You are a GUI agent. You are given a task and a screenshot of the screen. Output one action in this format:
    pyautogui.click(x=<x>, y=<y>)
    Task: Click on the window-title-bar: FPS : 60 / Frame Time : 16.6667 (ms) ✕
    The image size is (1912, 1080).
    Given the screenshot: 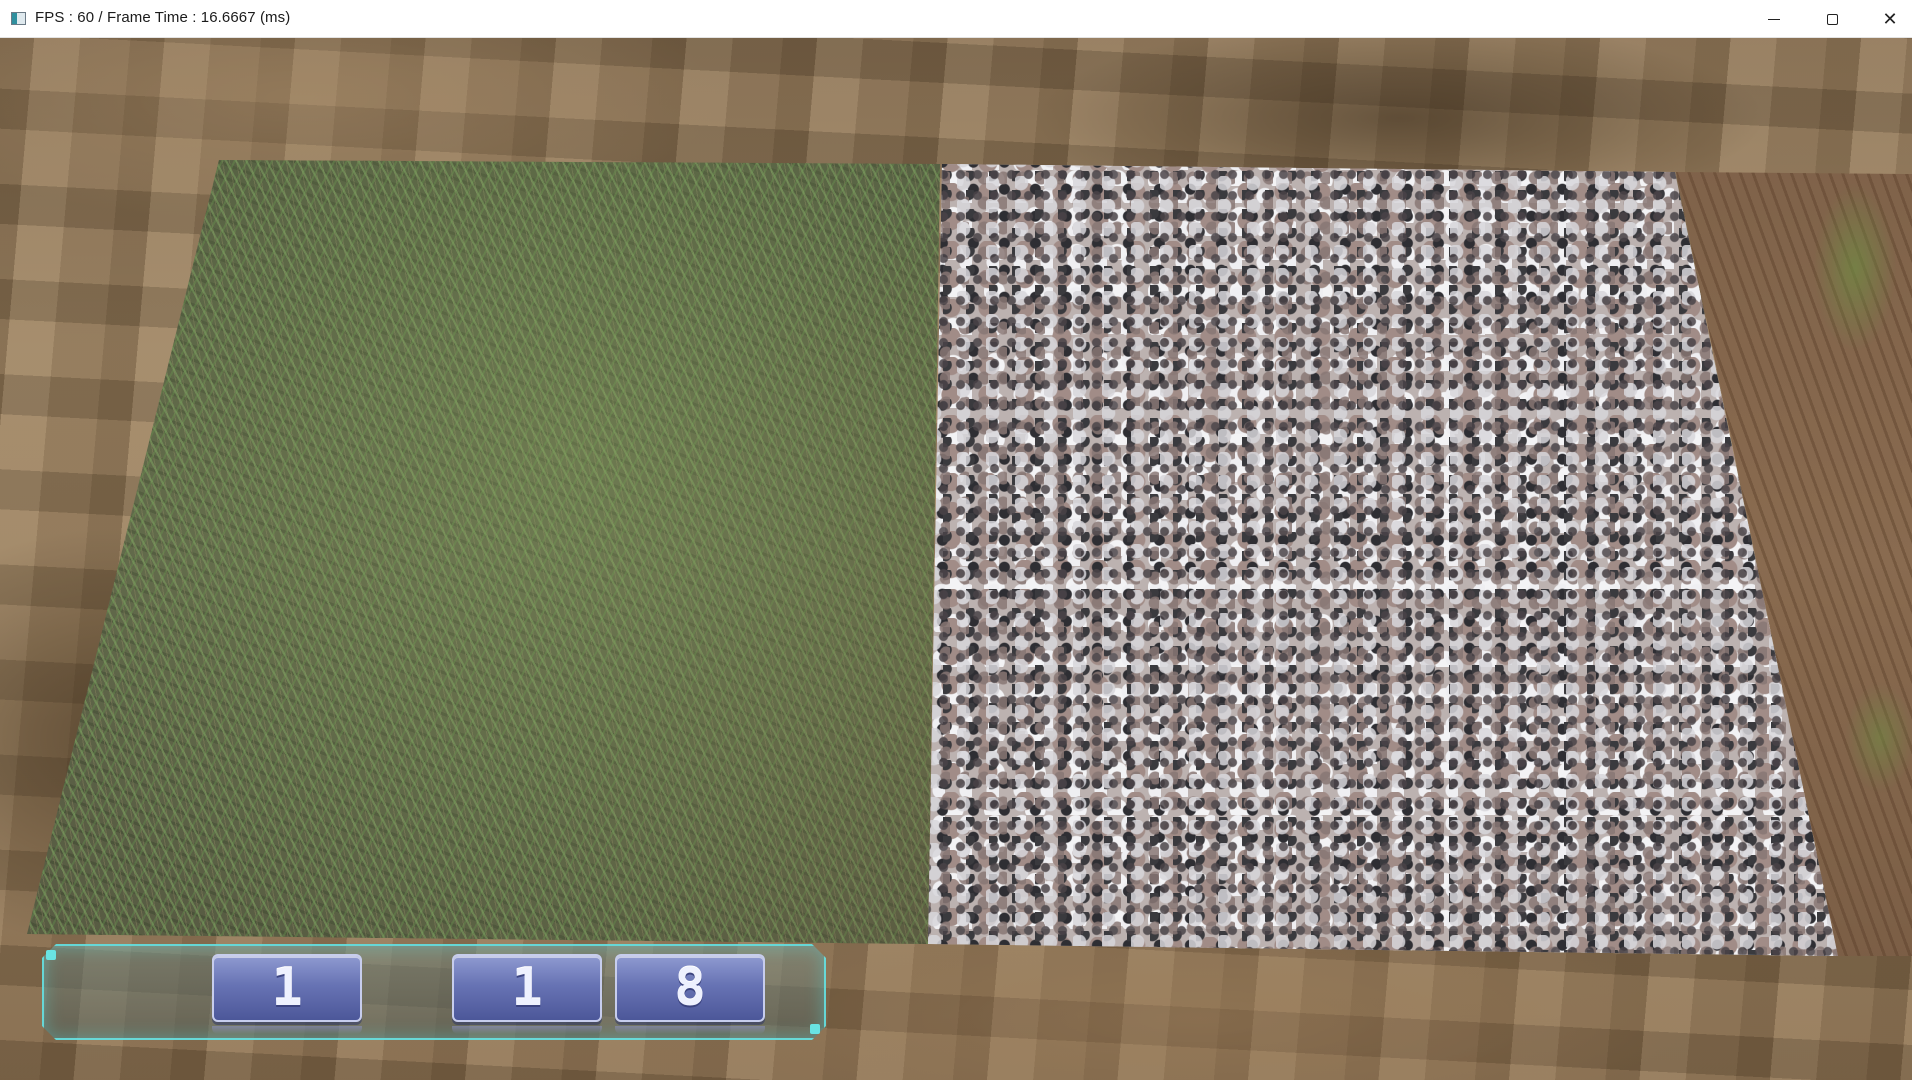 What is the action you would take?
    pyautogui.click(x=956, y=19)
    